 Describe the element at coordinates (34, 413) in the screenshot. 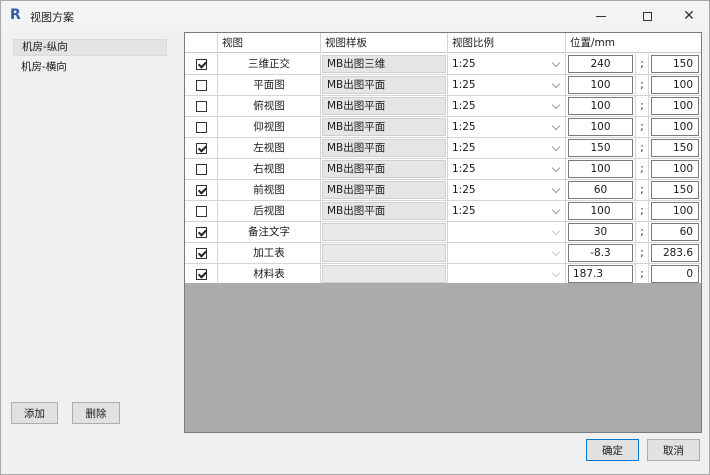

I see `add-button: 添加` at that location.